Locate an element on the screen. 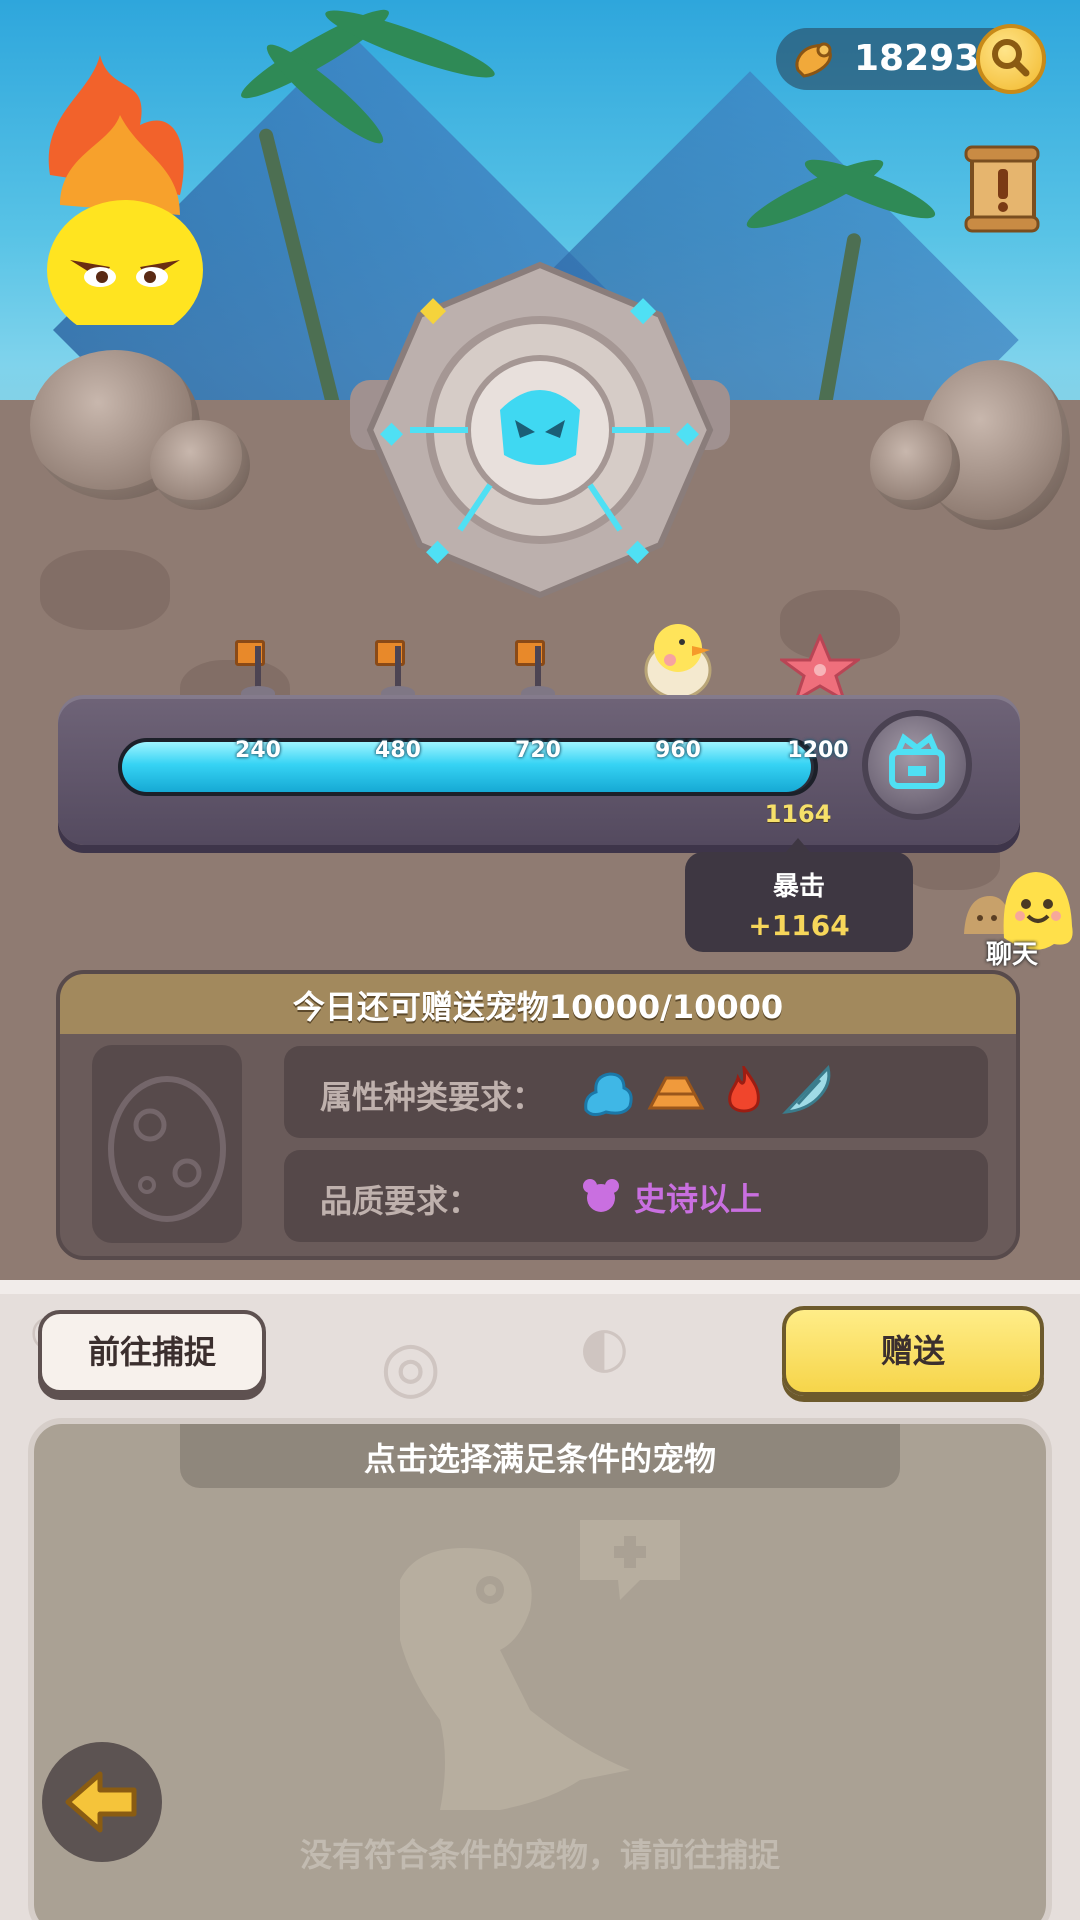 Image resolution: width=1080 pixels, height=1920 pixels. pet-area-title: 点击选择满足条件的宠物 is located at coordinates (539, 1459).